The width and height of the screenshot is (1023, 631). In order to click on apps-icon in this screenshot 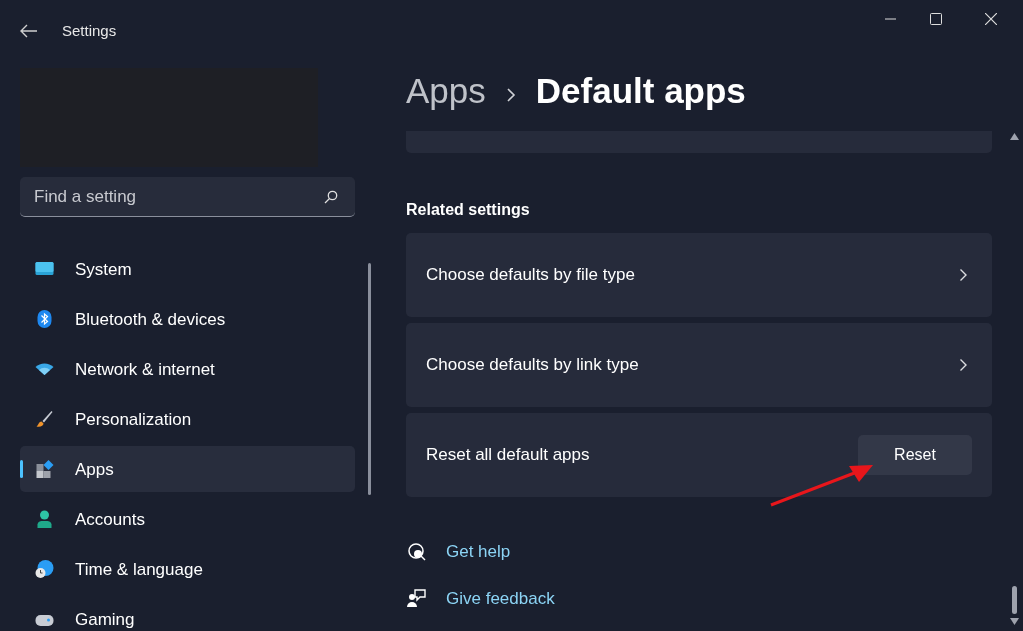, I will do `click(44, 469)`.